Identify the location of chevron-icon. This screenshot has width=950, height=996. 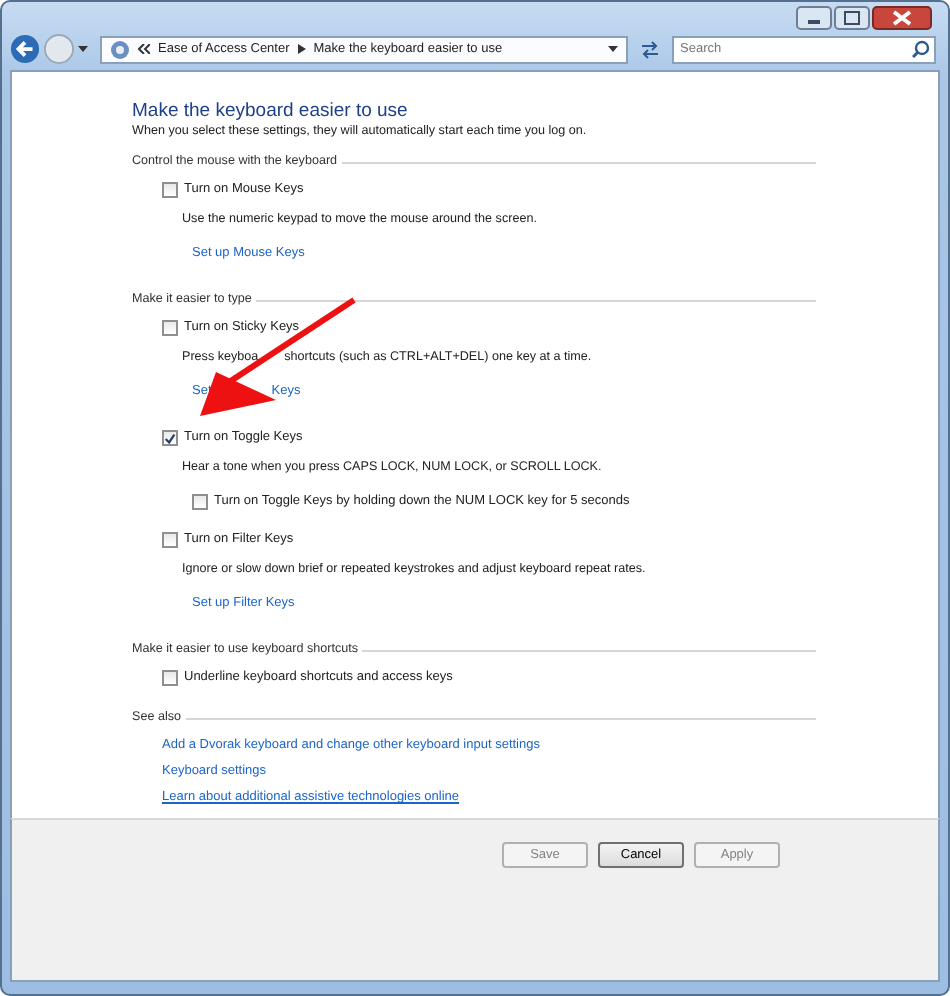
(144, 49).